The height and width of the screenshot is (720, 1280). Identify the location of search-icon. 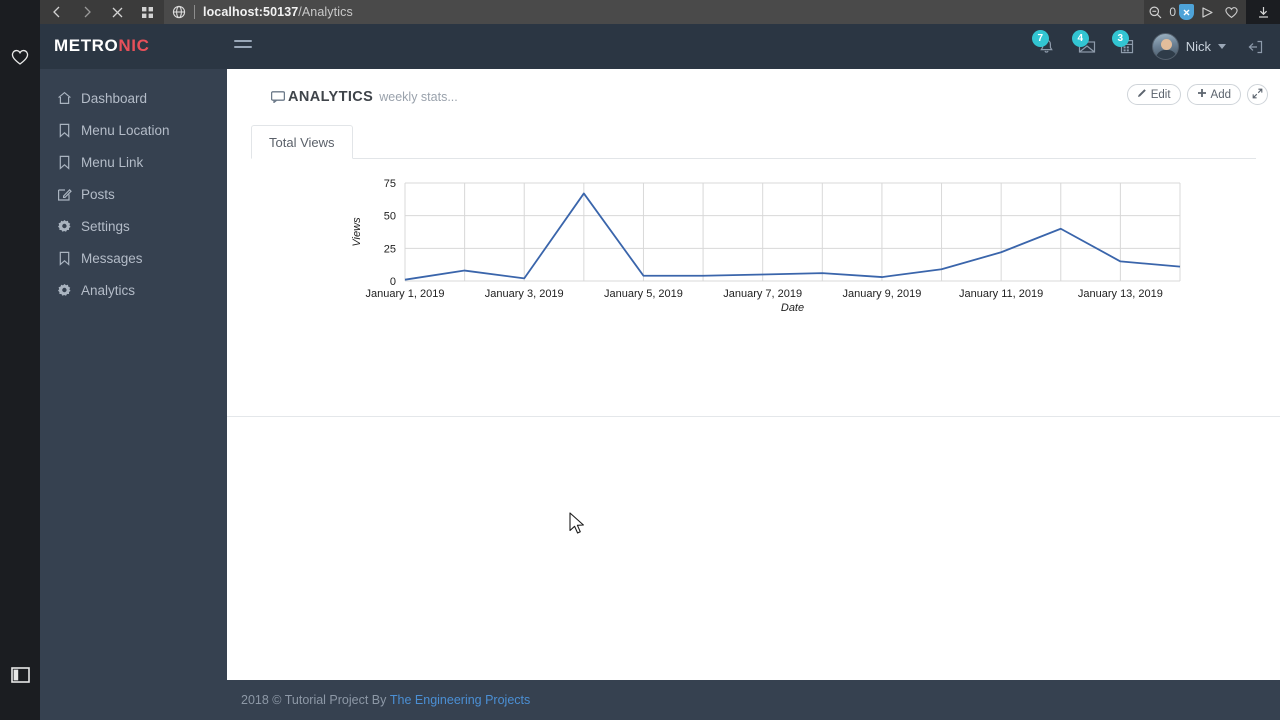
(1155, 12).